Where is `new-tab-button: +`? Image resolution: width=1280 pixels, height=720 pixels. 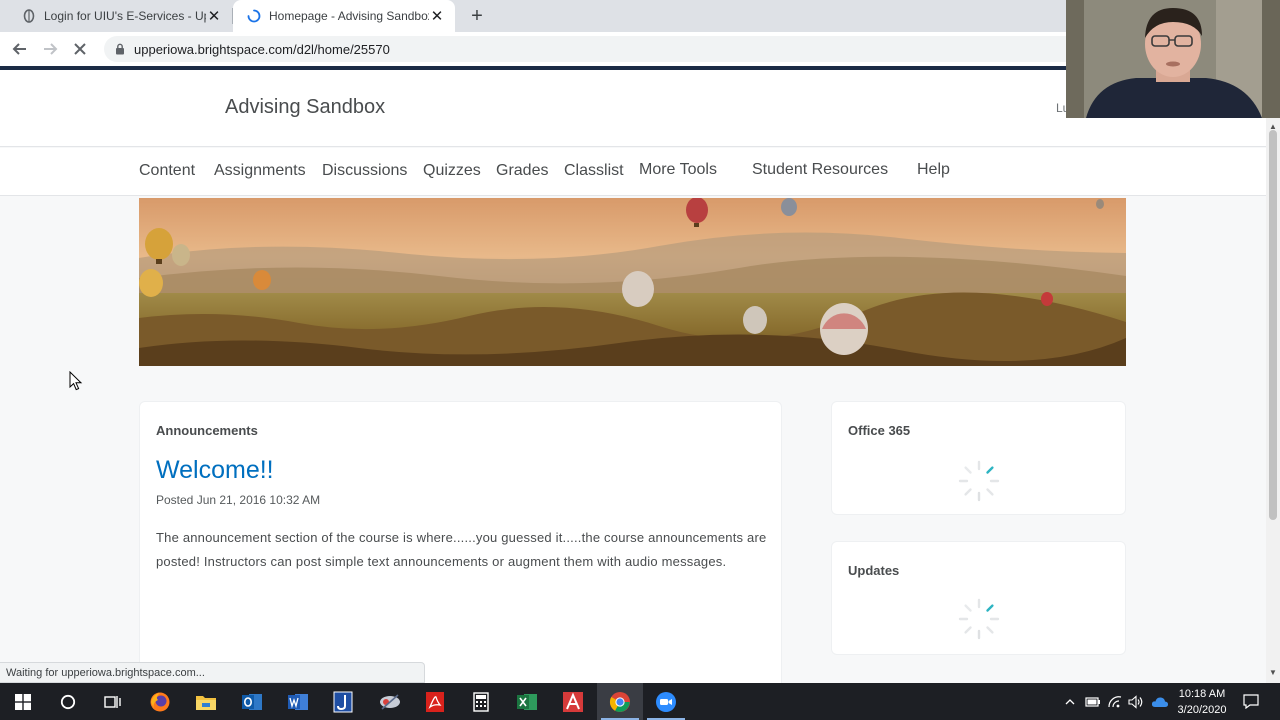
new-tab-button: + is located at coordinates (477, 16).